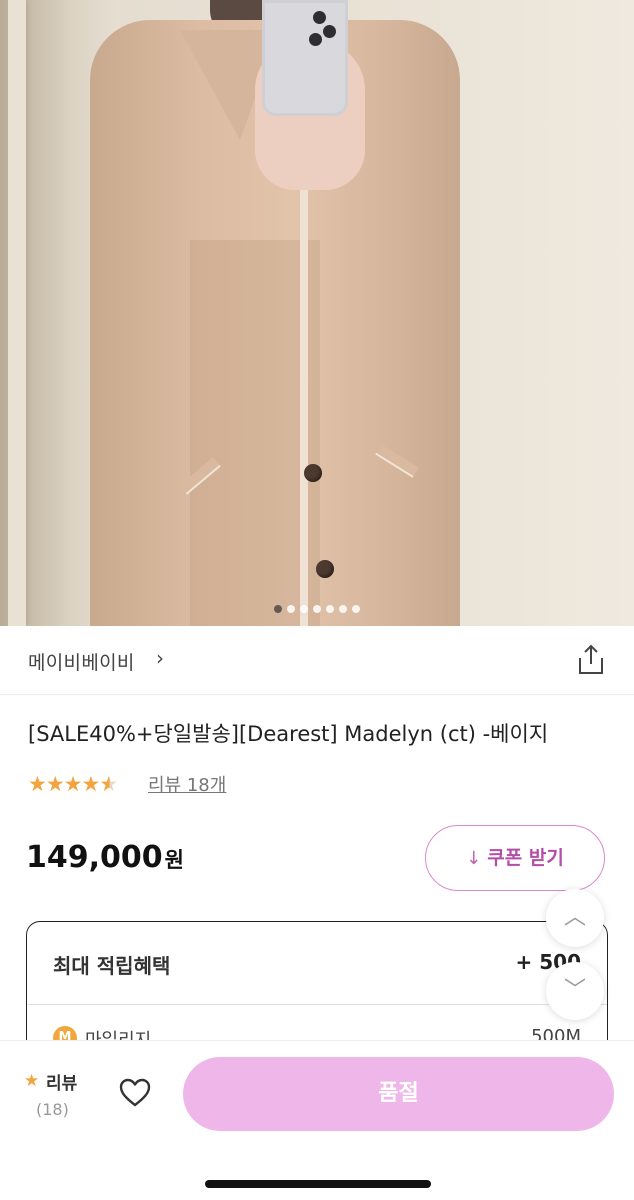 This screenshot has height=1200, width=634. Describe the element at coordinates (398, 1094) in the screenshot. I see `soldout-button: 품절` at that location.